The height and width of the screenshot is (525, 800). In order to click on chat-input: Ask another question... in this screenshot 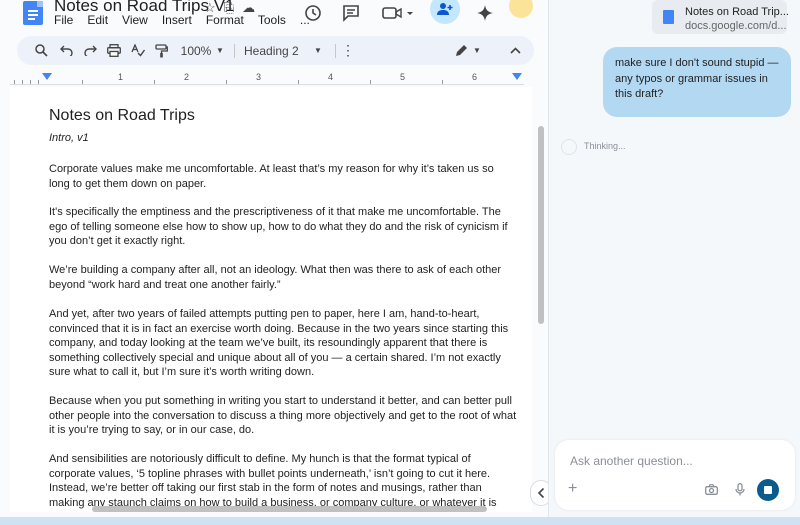, I will do `click(631, 461)`.